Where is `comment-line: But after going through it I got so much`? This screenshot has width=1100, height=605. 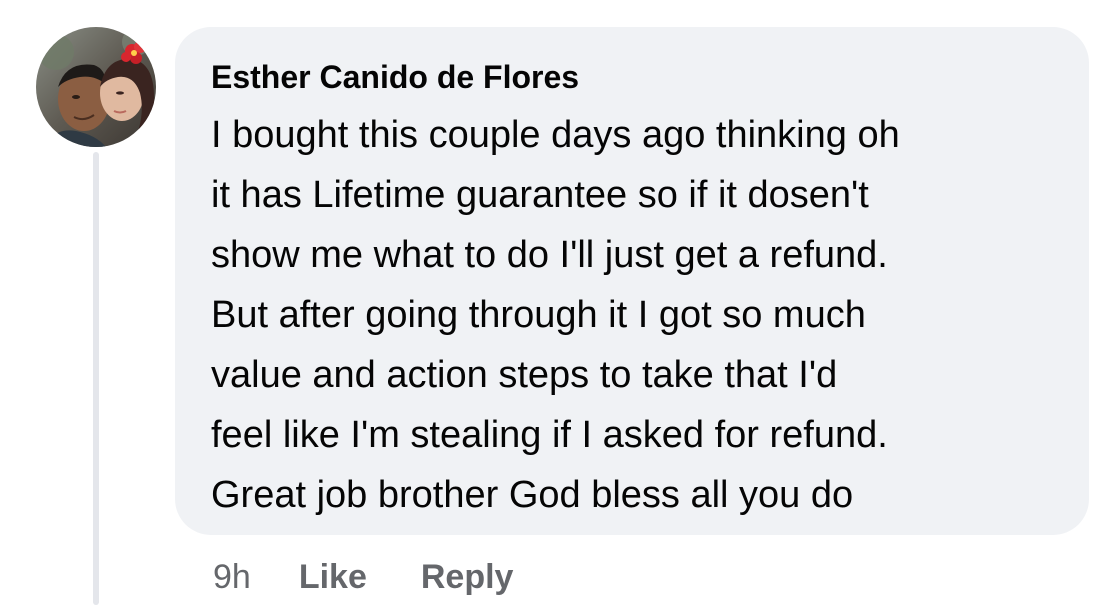
comment-line: But after going through it I got so much is located at coordinates (538, 315).